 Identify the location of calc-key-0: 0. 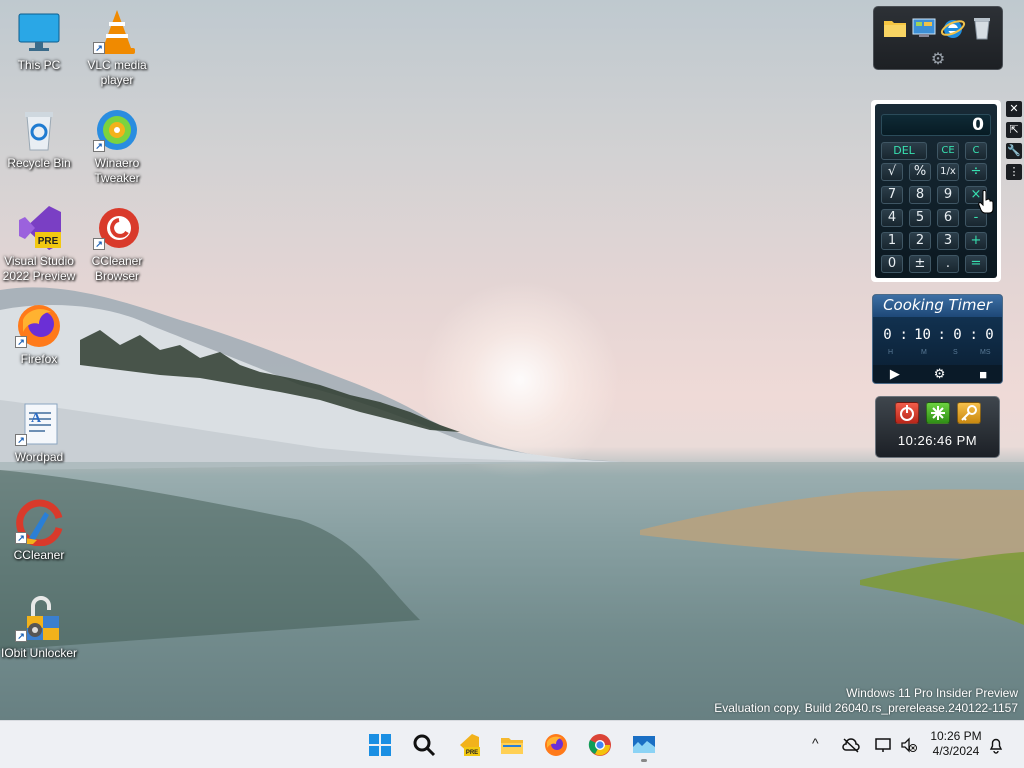
(892, 264).